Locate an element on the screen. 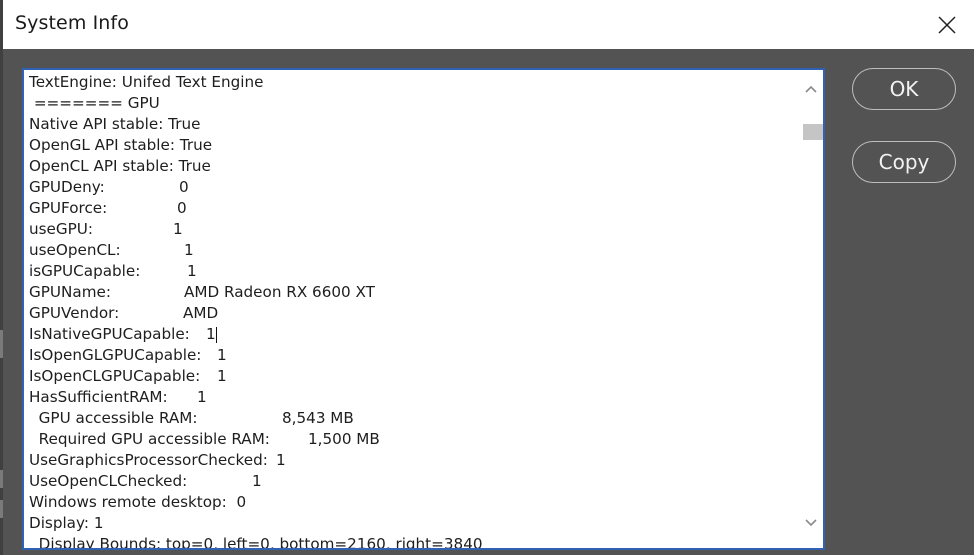 The image size is (974, 555). info-line: GPUDeny: 0 is located at coordinates (414, 187).